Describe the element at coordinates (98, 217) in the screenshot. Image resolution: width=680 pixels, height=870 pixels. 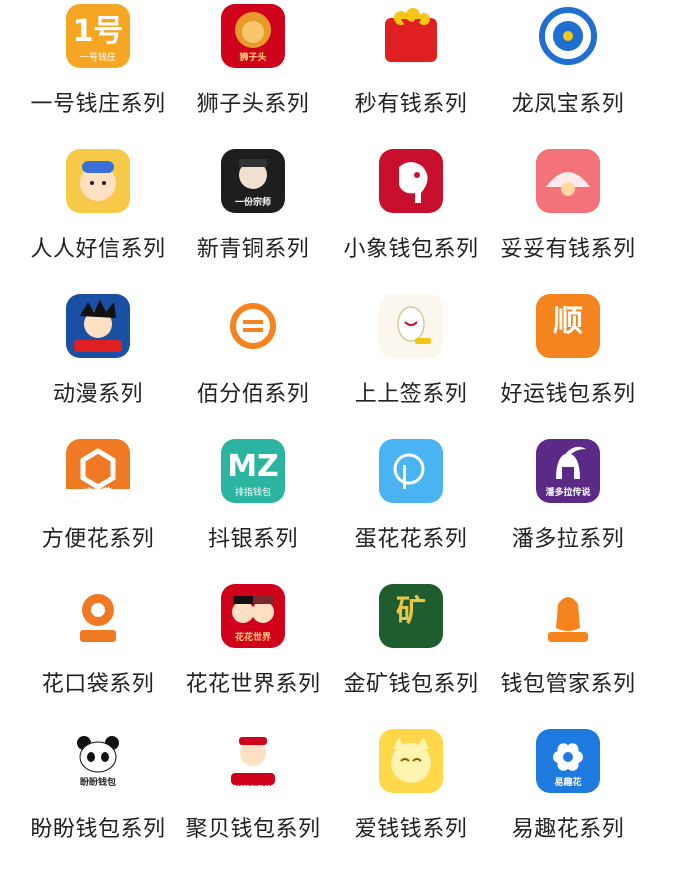
I see `app-item: 人人好信系列` at that location.